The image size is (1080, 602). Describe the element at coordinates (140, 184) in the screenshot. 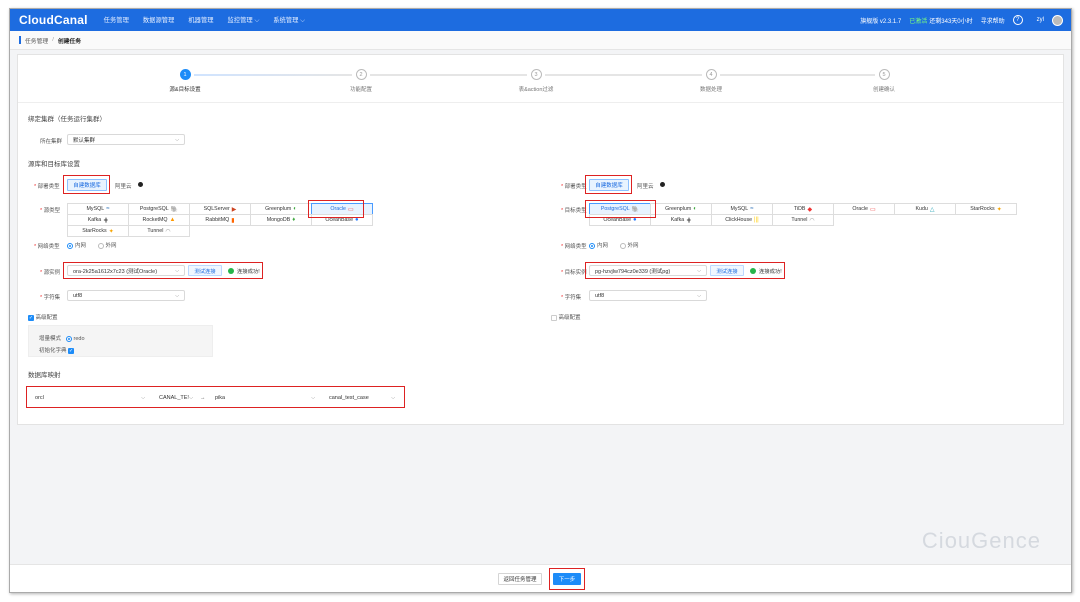

I see `lightbulb-icon` at that location.